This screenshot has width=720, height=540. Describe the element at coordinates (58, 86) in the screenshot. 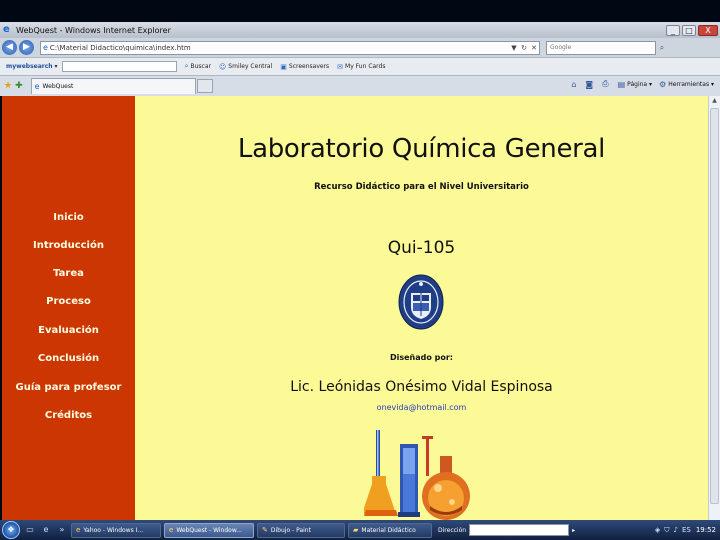

I see `tab-label: WebQuest` at that location.